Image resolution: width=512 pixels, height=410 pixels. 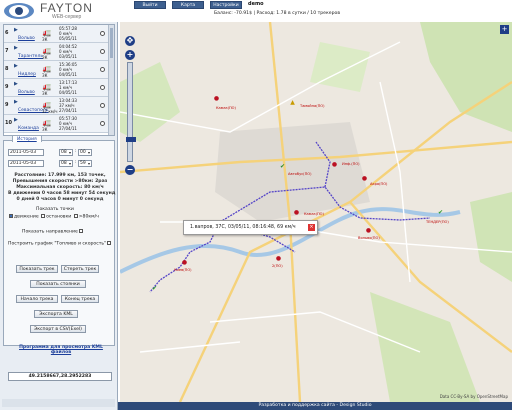 What do you see at coordinates (111, 80) in the screenshot?
I see `vehicle-list-scrollbar` at bounding box center [111, 80].